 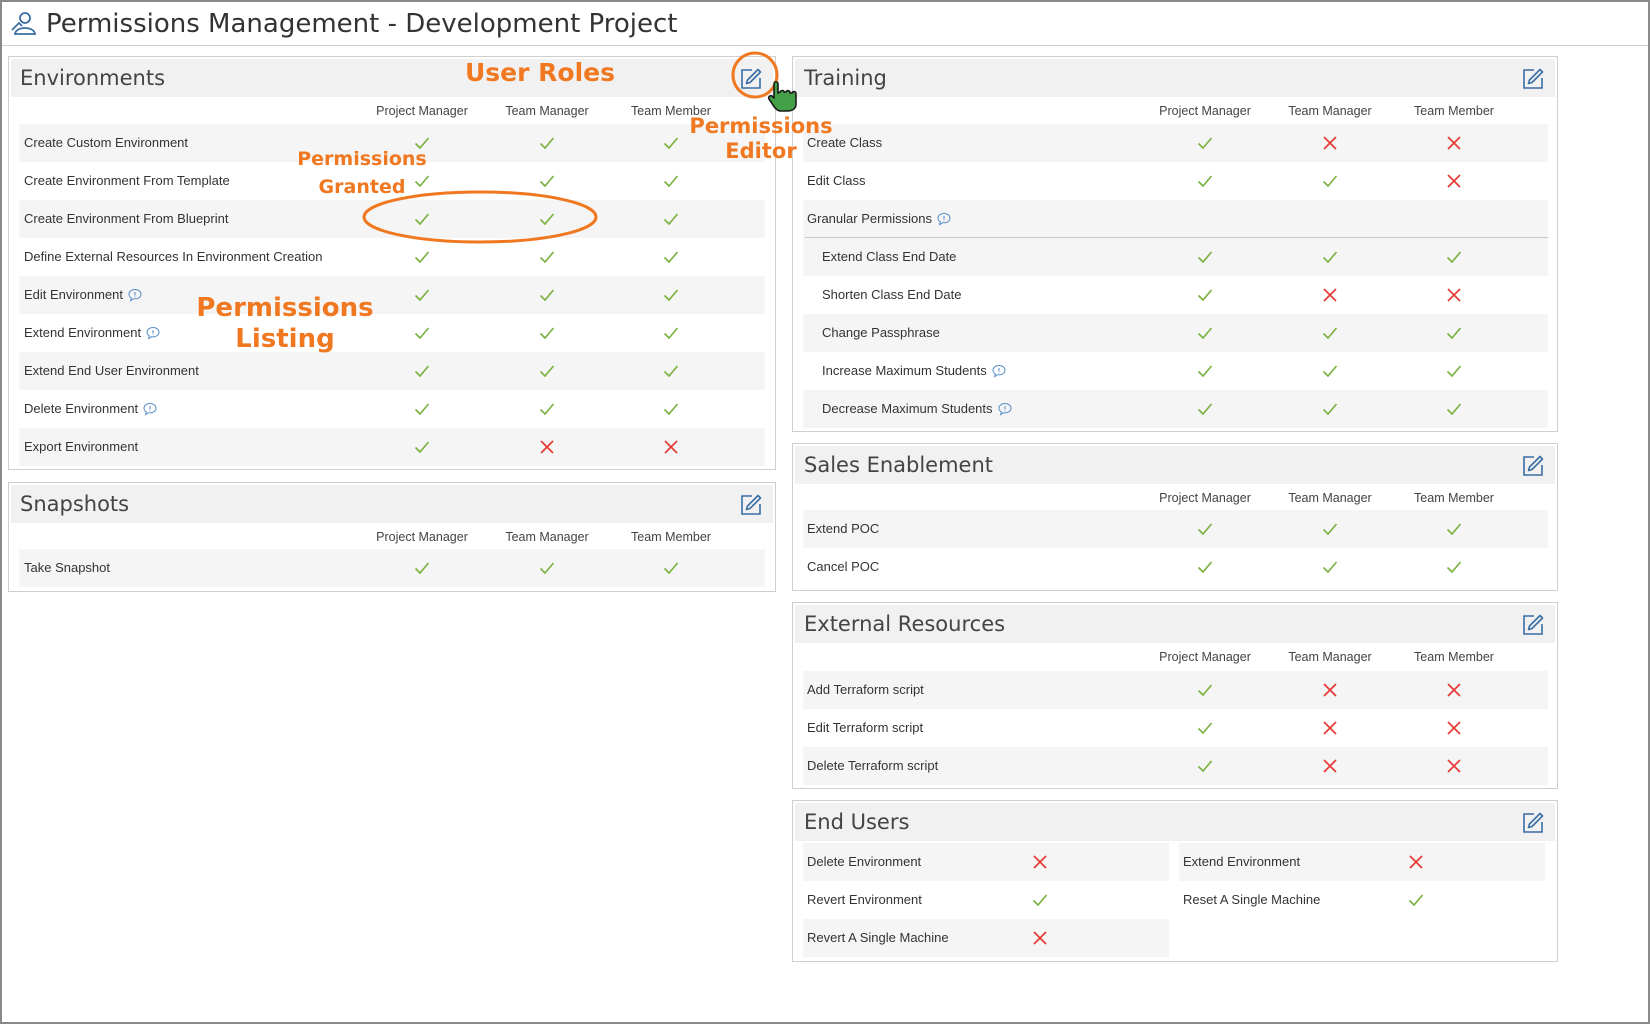 I want to click on permission-label-text: Extend Environment, so click(x=83, y=332).